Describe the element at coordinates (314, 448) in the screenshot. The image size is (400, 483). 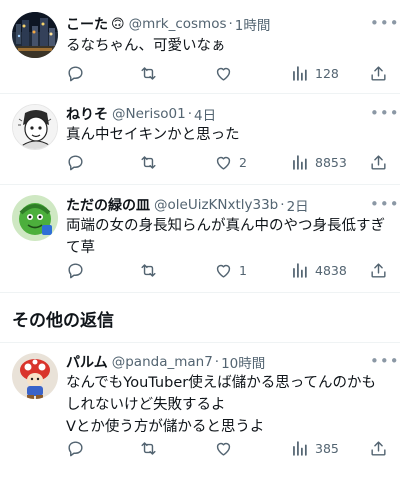
I see `views-button: 385` at that location.